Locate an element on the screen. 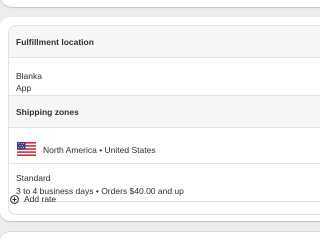 Image resolution: width=320 pixels, height=252 pixels. previous-card is located at coordinates (160, 3).